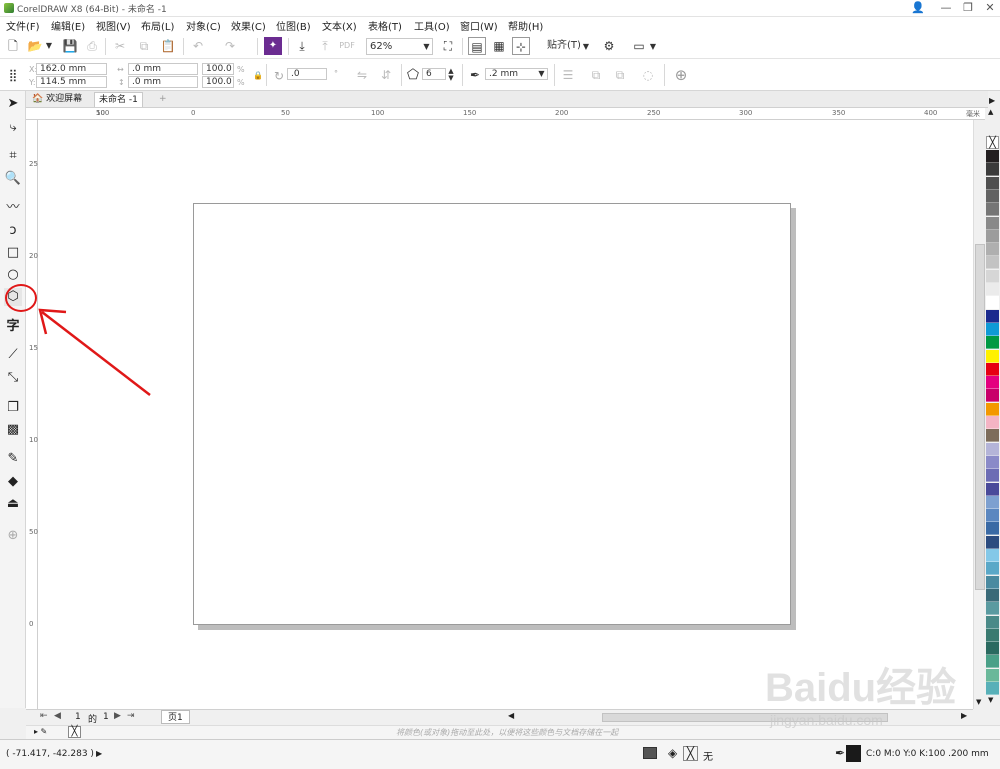 Image resolution: width=1000 pixels, height=769 pixels. I want to click on height-field: .0 mm, so click(163, 82).